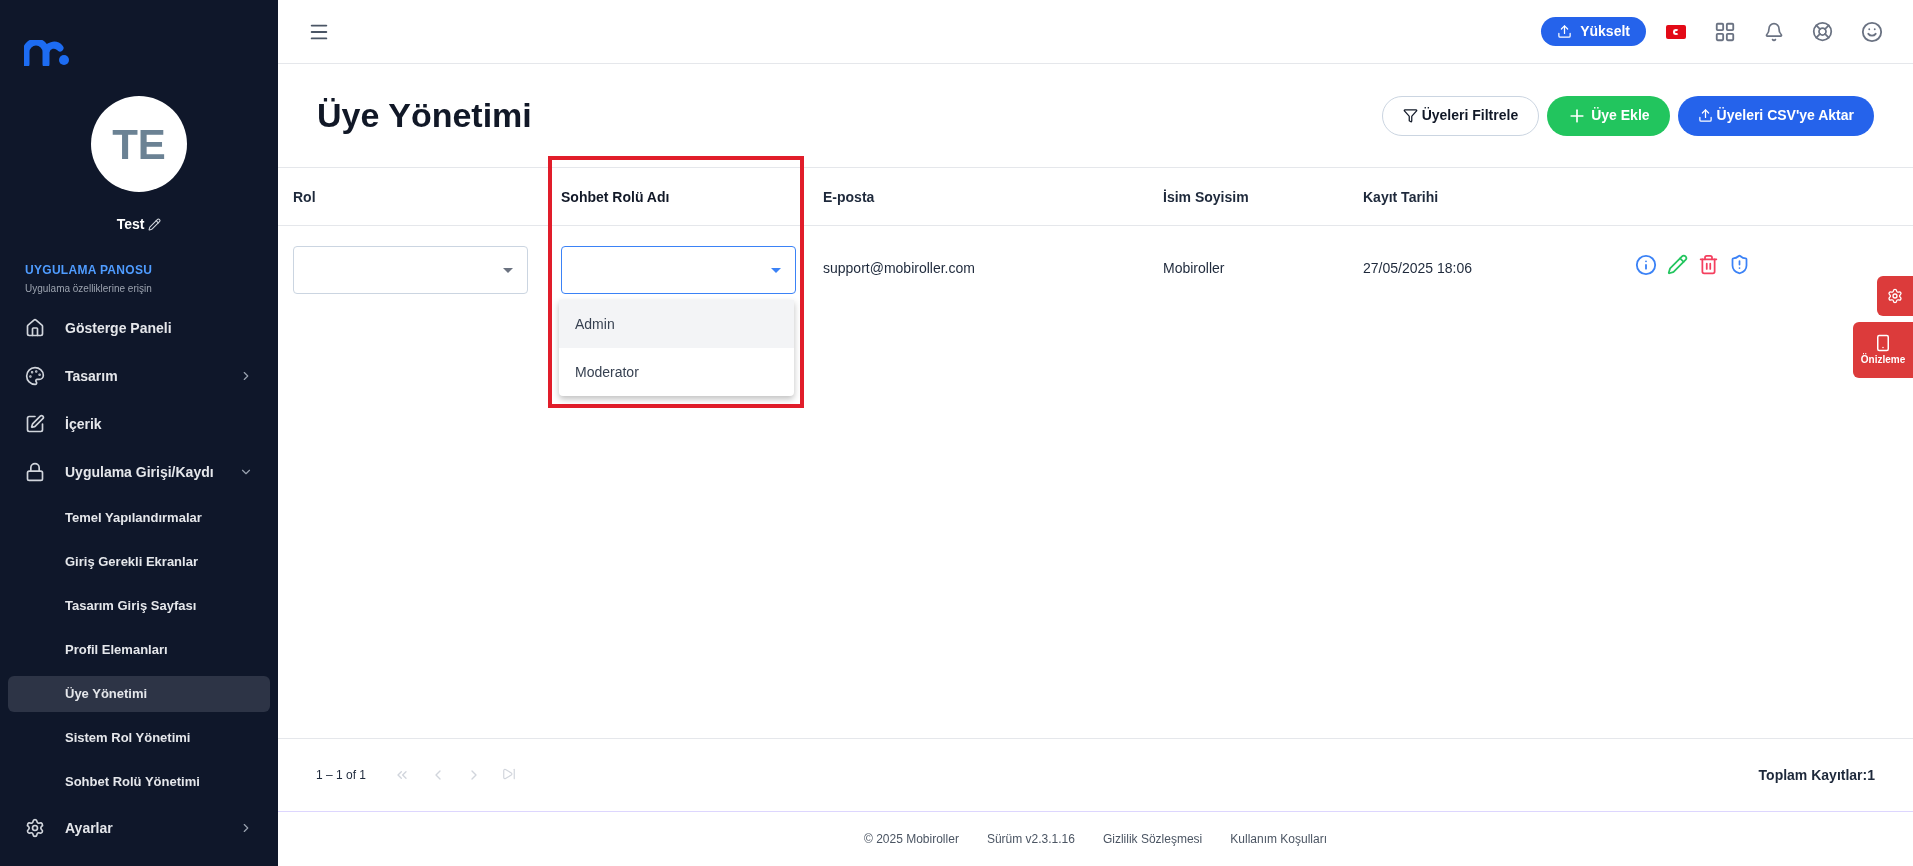  Describe the element at coordinates (139, 694) in the screenshot. I see `sidebar-subitem: Üye Yönetimi` at that location.